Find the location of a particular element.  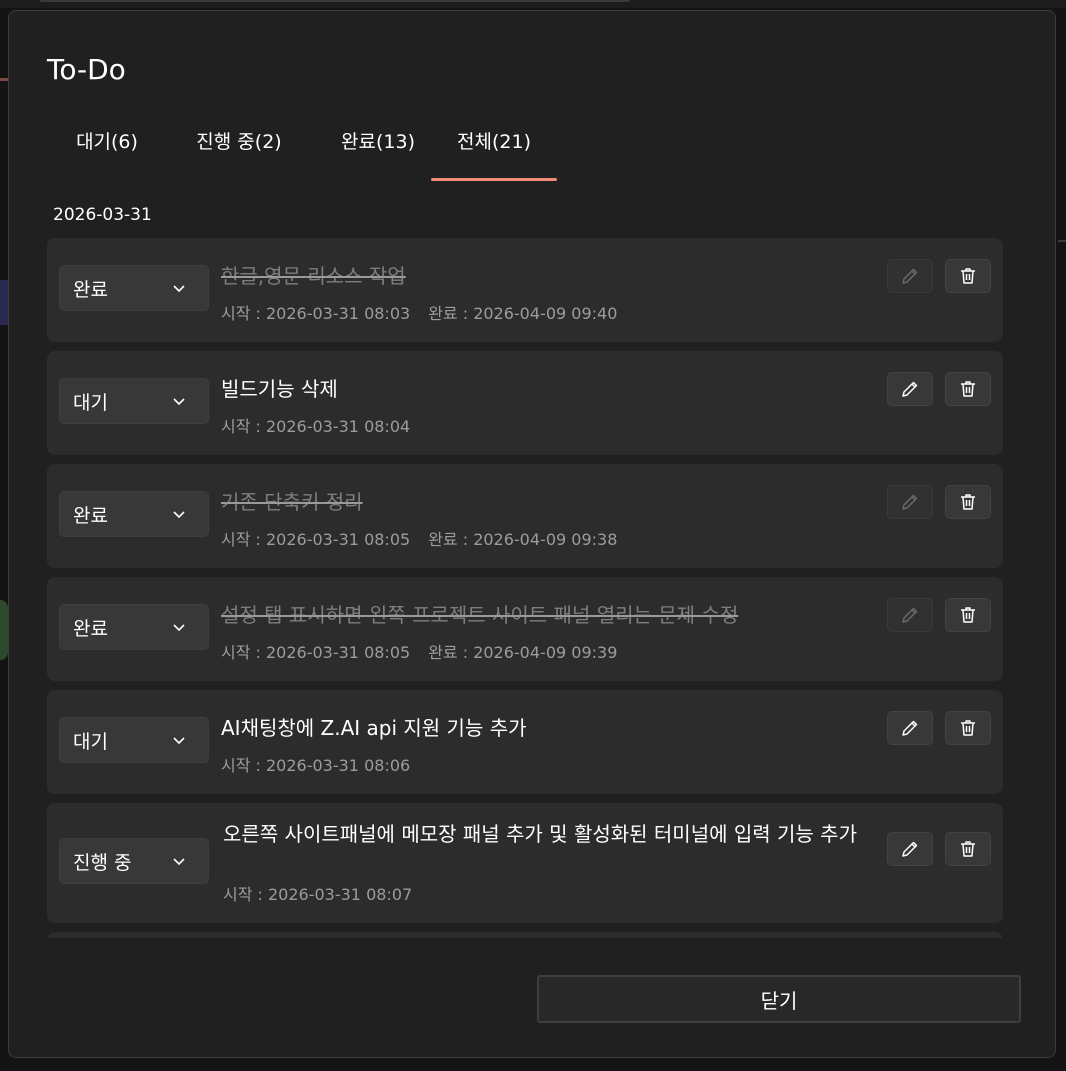

task-card is located at coordinates (525, 935).